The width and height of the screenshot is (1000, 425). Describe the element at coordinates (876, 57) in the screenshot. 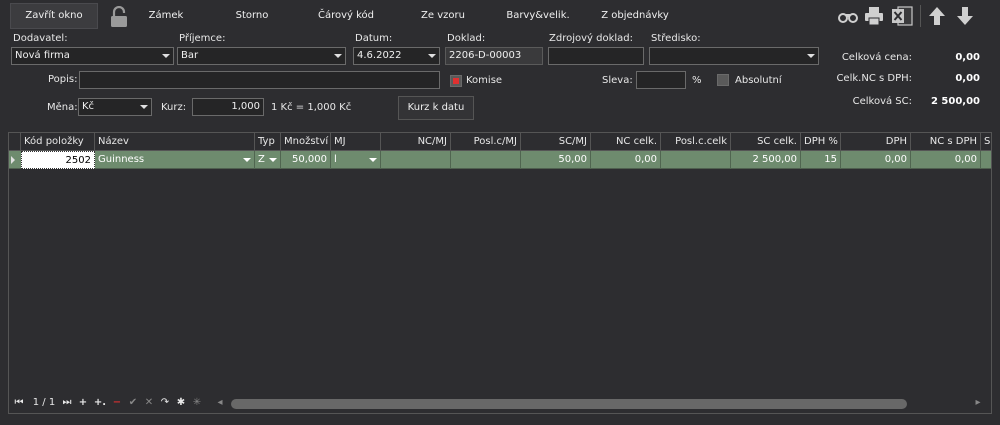

I see `total-price-label: Celková cena:` at that location.